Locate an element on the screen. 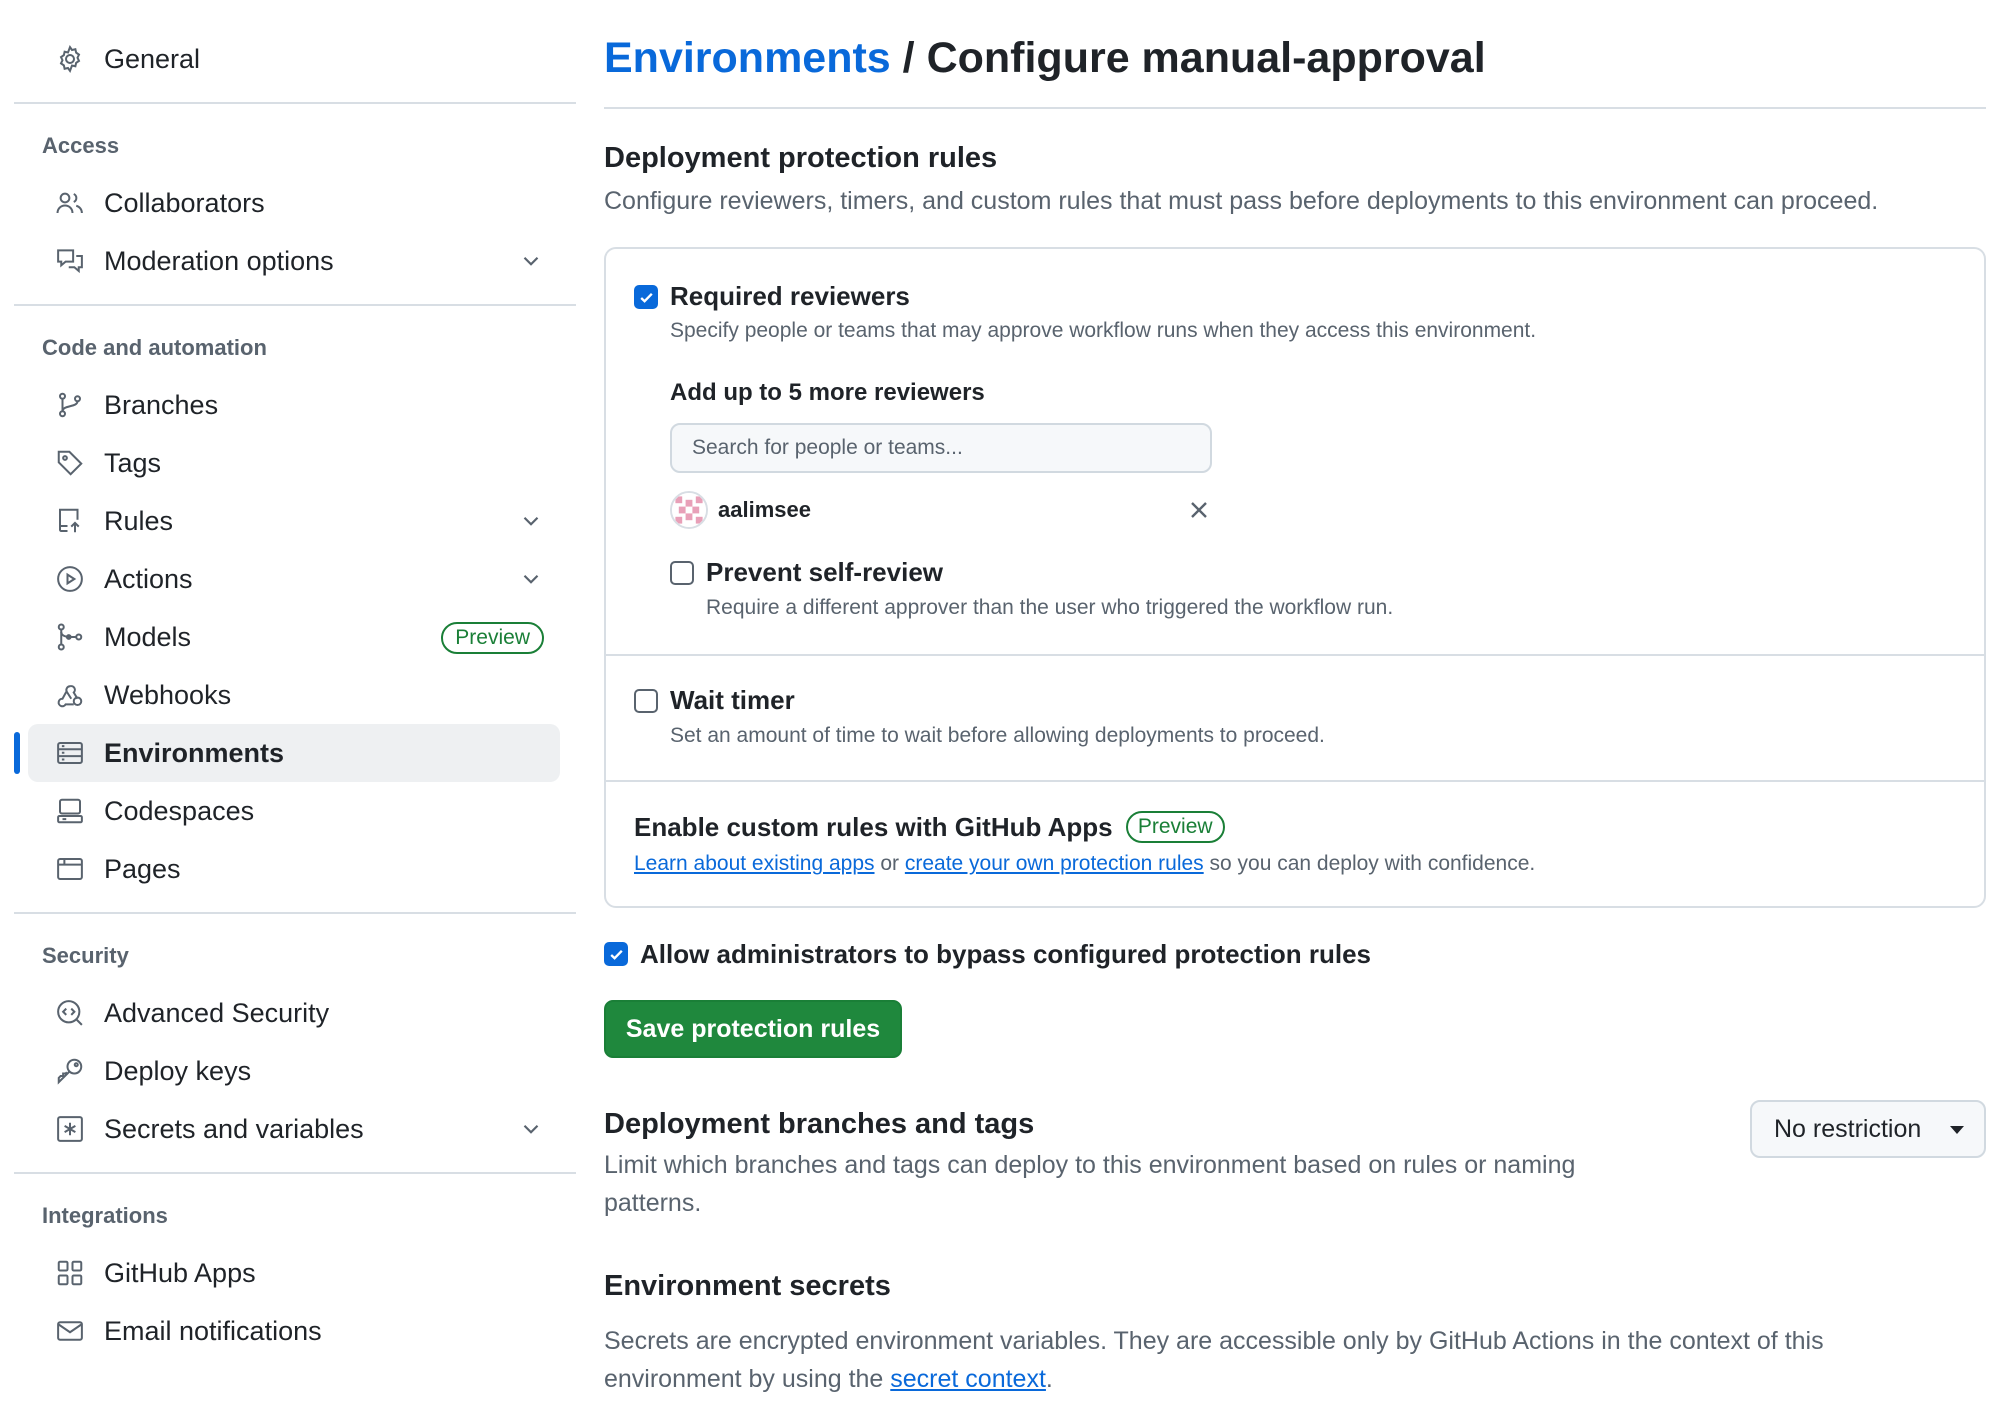 The width and height of the screenshot is (1996, 1418). sidebar-item-label: Email notifications is located at coordinates (213, 1330).